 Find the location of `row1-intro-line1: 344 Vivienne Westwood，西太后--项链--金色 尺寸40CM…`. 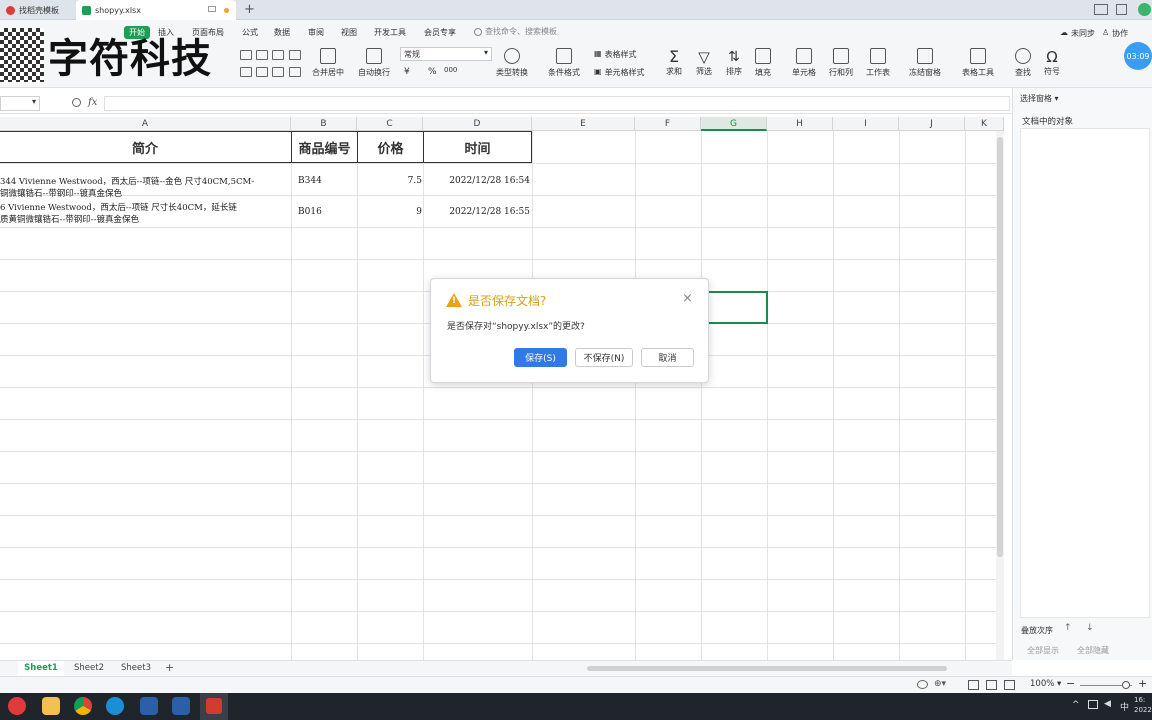

row1-intro-line1: 344 Vivienne Westwood，西太后--项链--金色 尺寸40CM… is located at coordinates (145, 181).